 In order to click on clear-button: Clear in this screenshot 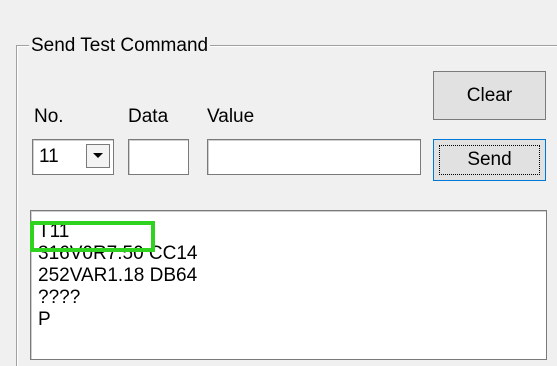, I will do `click(489, 95)`.